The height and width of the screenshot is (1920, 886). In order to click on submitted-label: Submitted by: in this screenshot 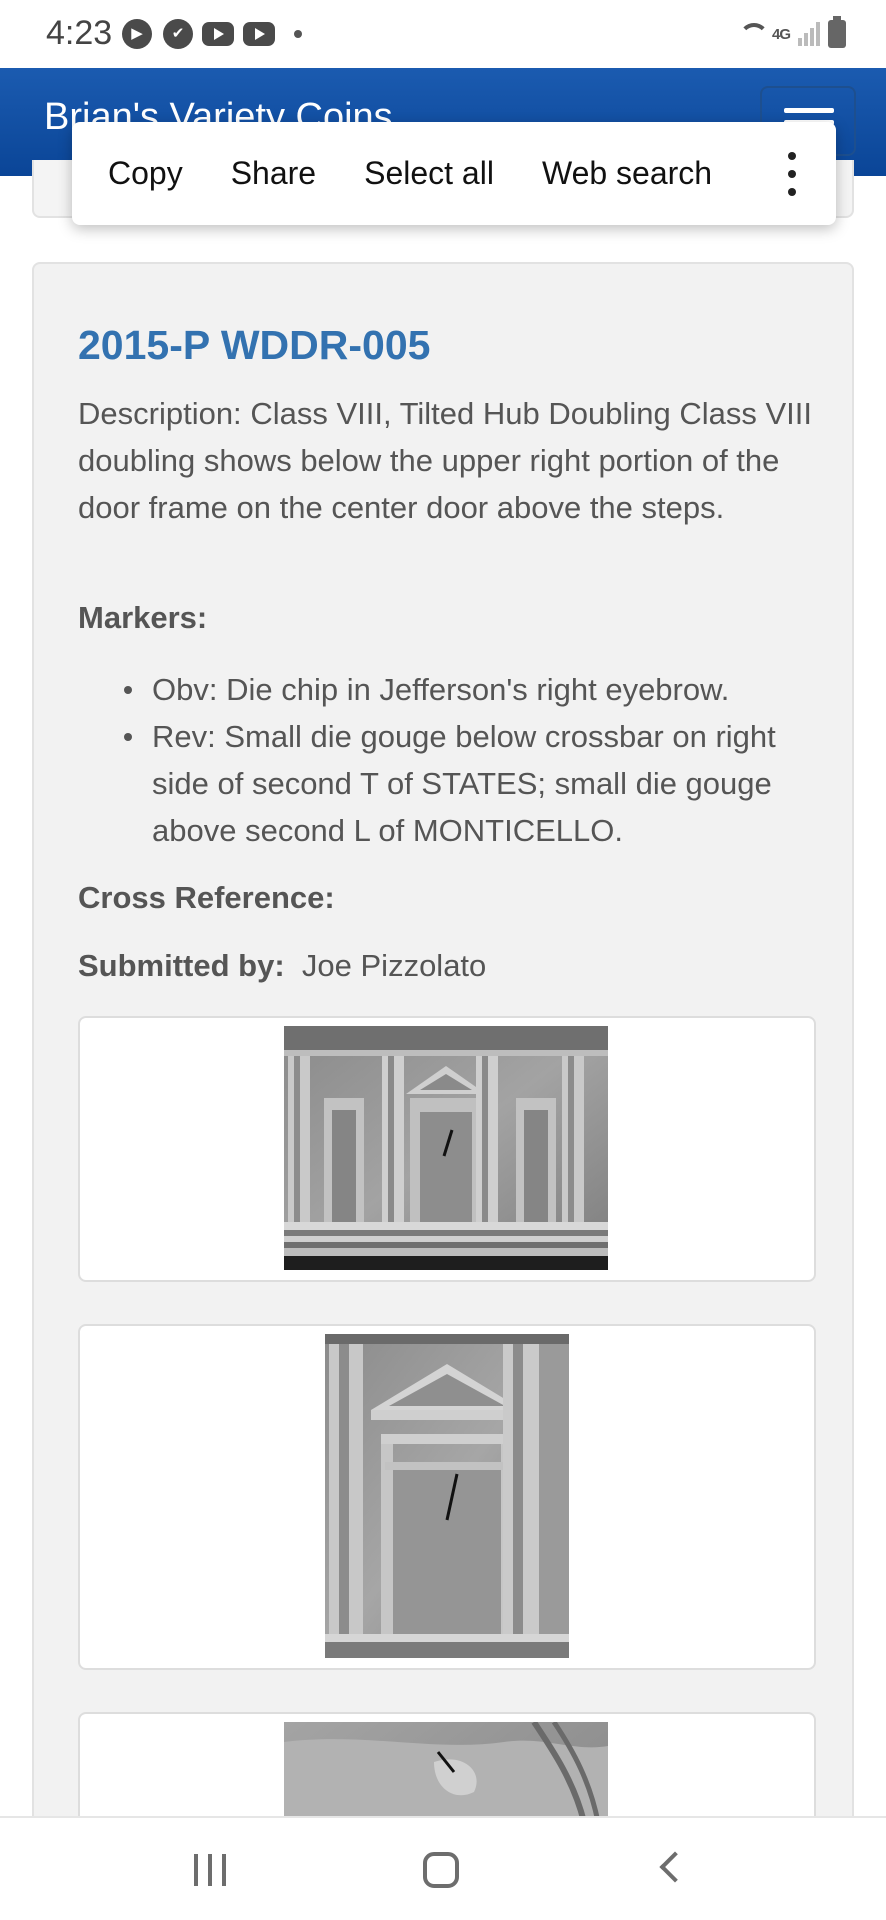, I will do `click(181, 965)`.